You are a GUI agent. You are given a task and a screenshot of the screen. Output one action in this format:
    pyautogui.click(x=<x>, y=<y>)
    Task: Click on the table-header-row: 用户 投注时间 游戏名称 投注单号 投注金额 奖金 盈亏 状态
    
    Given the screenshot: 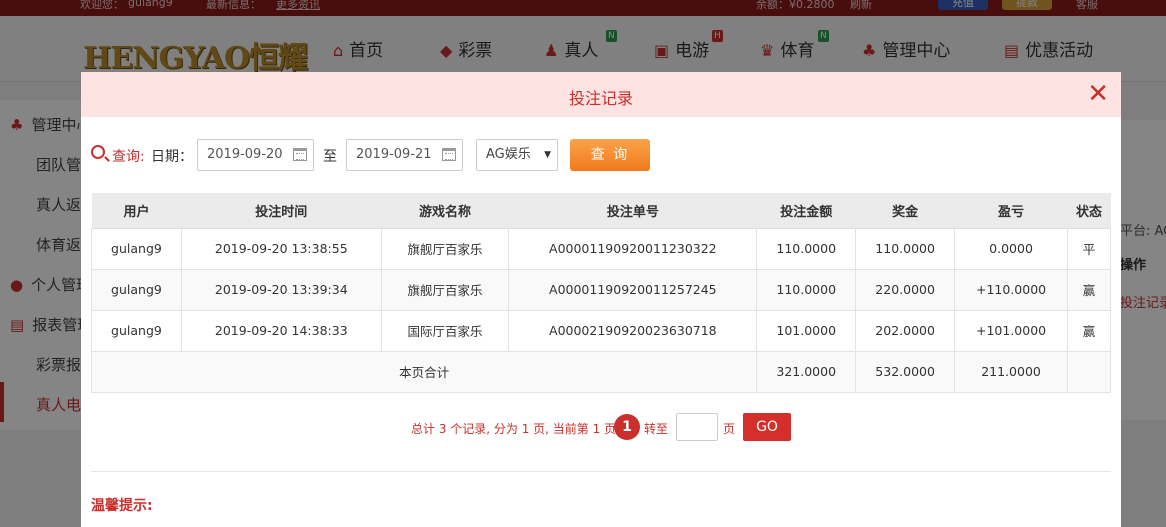 What is the action you would take?
    pyautogui.click(x=601, y=211)
    